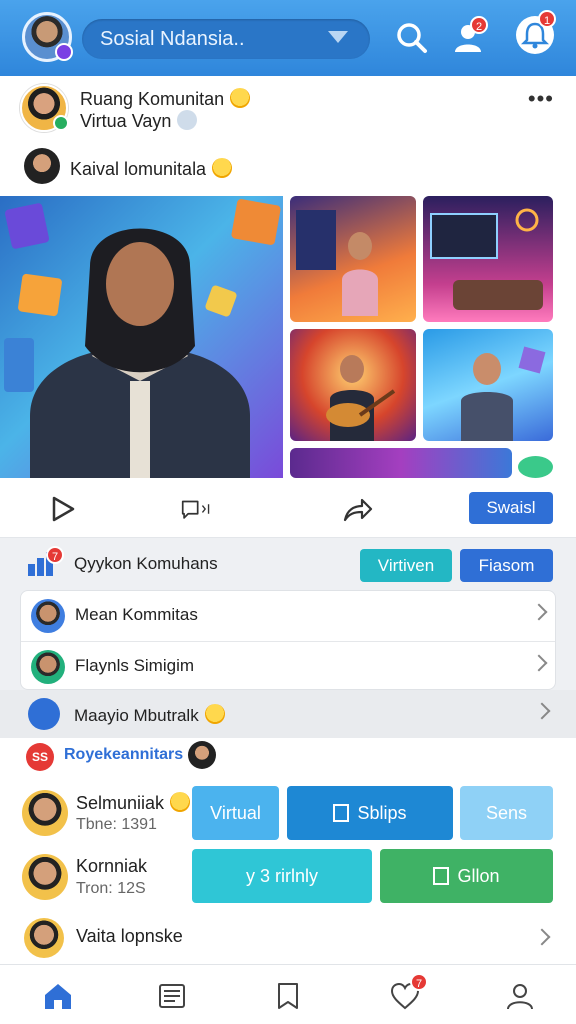 Image resolution: width=576 pixels, height=1024 pixels. What do you see at coordinates (419, 982) in the screenshot?
I see `likes-badge: 7` at bounding box center [419, 982].